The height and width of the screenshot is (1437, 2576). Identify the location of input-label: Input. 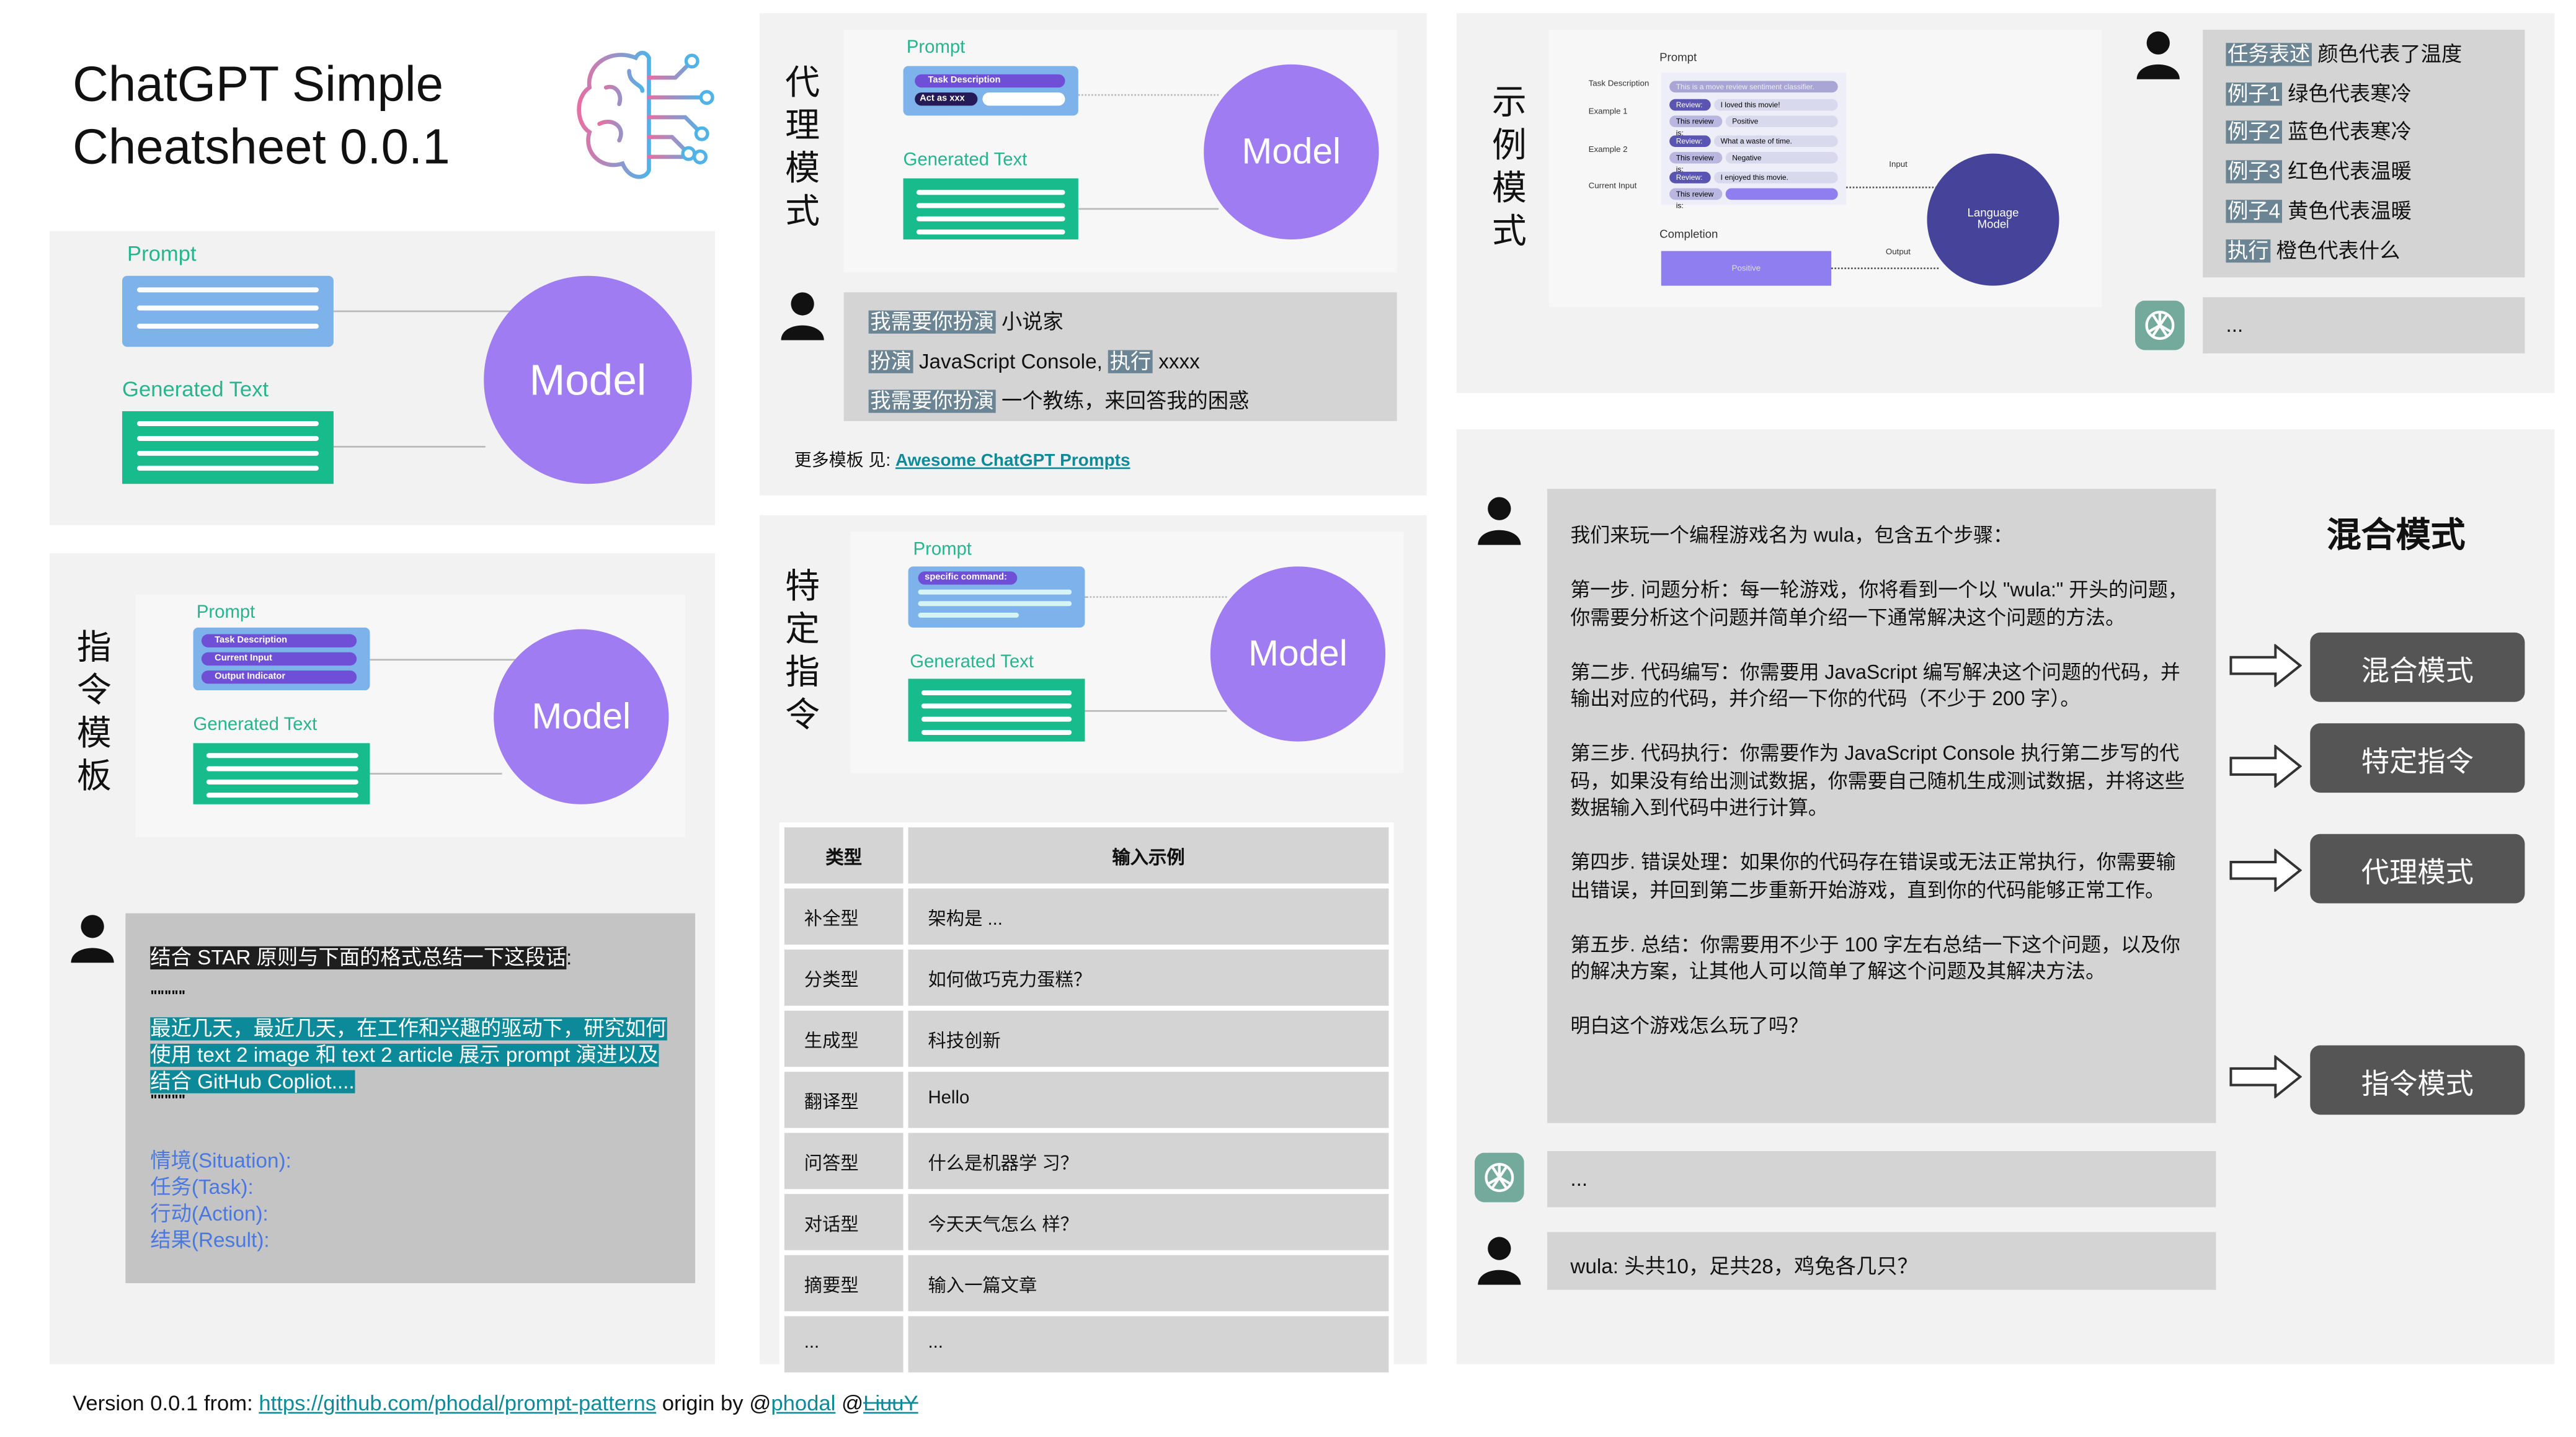
(1898, 165).